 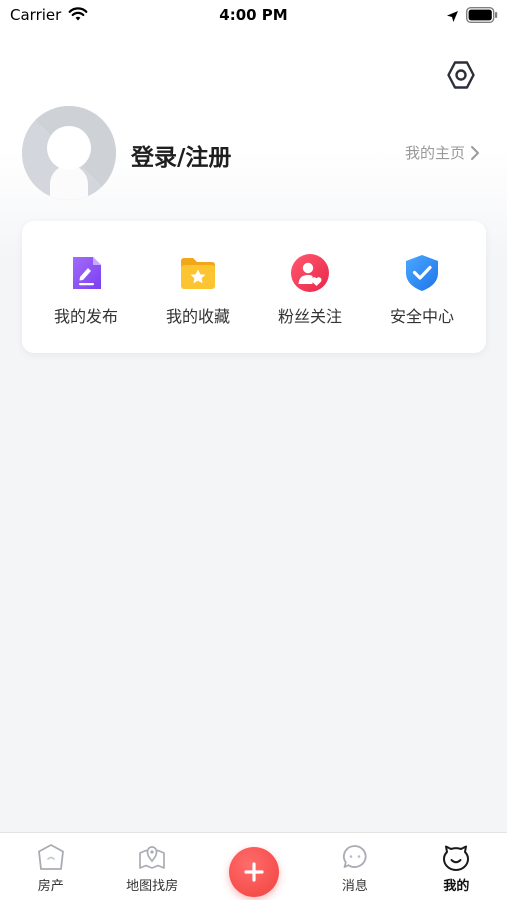 I want to click on tab-property-label: 房产, so click(x=50, y=886).